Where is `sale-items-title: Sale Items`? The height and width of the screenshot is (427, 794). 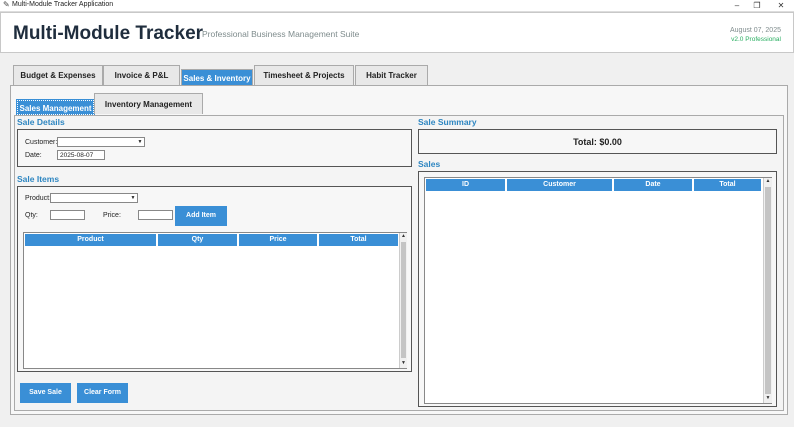
sale-items-title: Sale Items is located at coordinates (38, 179).